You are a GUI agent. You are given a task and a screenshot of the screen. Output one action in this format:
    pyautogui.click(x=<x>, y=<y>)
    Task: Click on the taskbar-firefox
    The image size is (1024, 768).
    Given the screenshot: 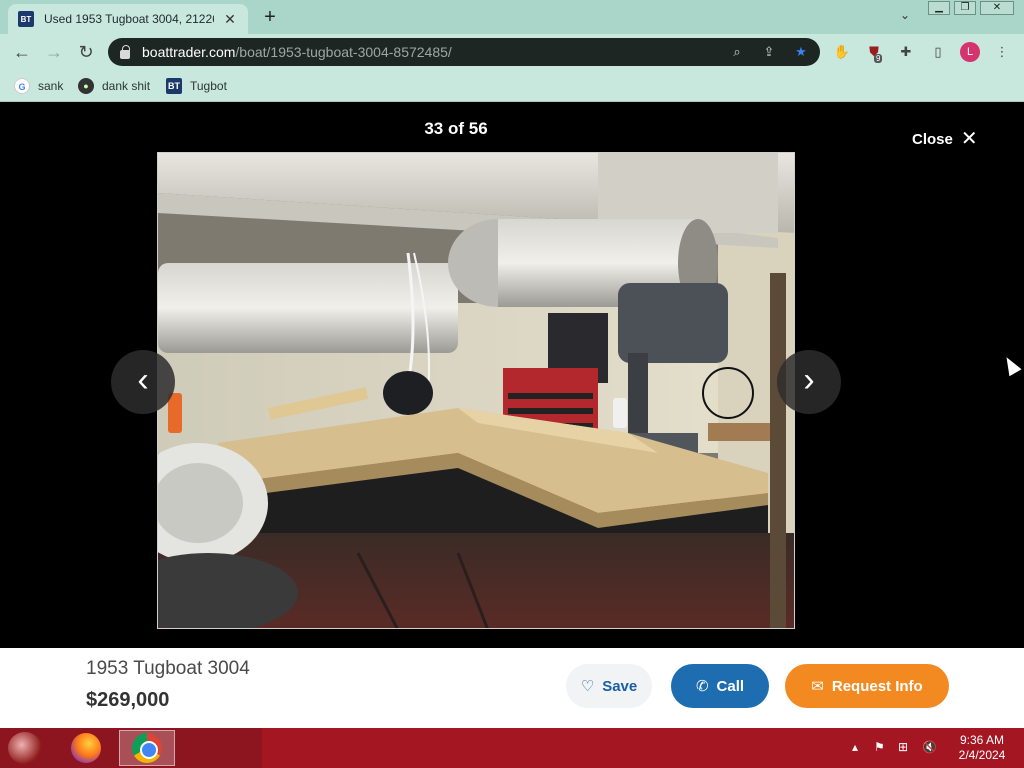 What is the action you would take?
    pyautogui.click(x=86, y=748)
    